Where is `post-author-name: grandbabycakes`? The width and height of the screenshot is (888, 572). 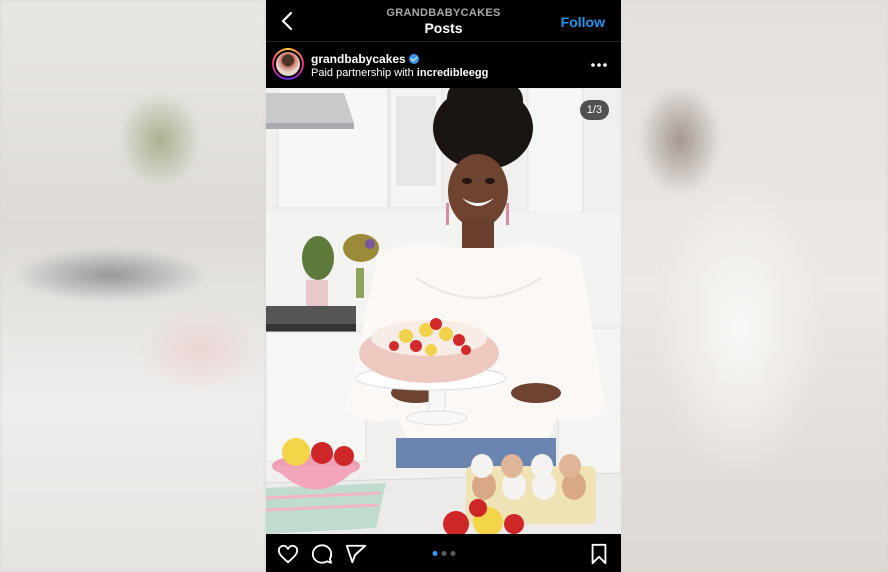
post-author-name: grandbabycakes is located at coordinates (358, 59).